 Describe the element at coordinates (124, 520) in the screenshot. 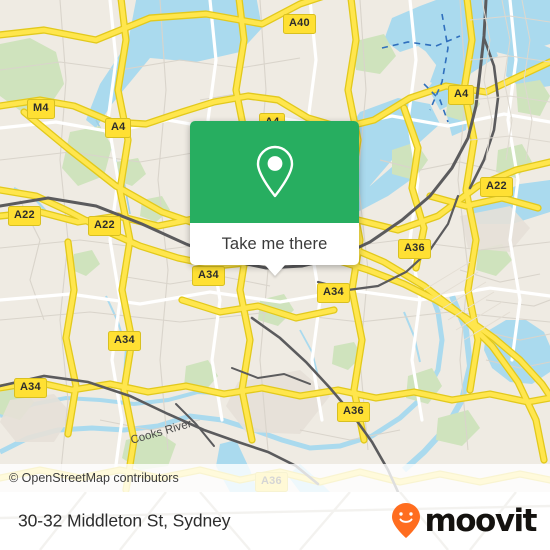

I see `location-address: 30-32 Middleton St, Sydney` at that location.